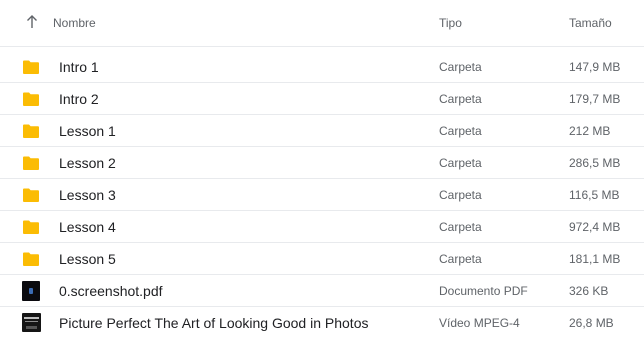  Describe the element at coordinates (74, 23) in the screenshot. I see `column-header-name: Nombre` at that location.